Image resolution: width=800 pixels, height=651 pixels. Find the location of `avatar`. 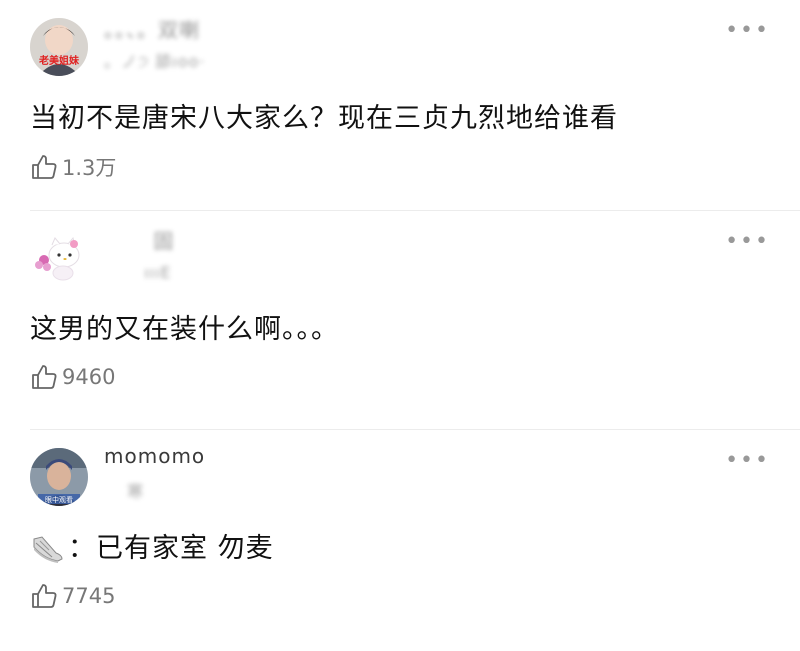

avatar is located at coordinates (59, 258).